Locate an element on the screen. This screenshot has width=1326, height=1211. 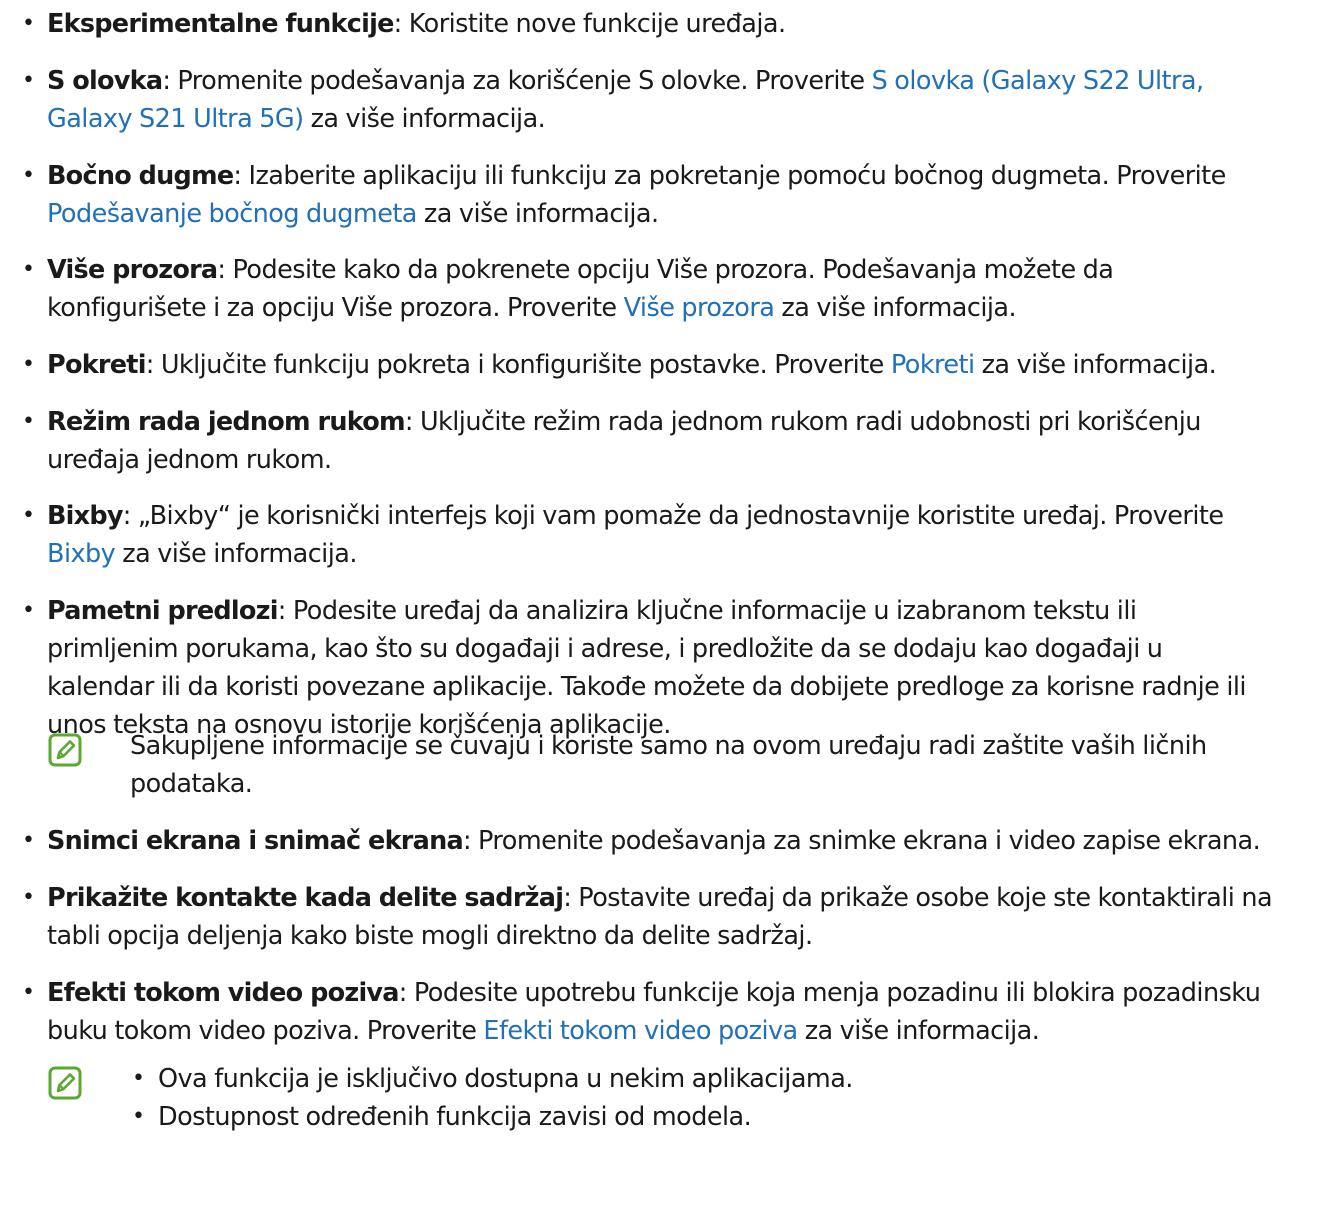
feature-term: Eksperimentalne funkcije is located at coordinates (220, 24).